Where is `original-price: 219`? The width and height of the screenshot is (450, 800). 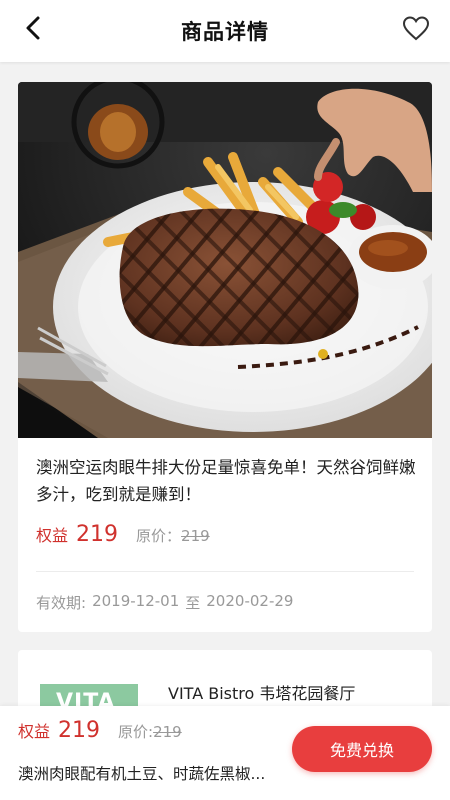 original-price: 219 is located at coordinates (195, 536).